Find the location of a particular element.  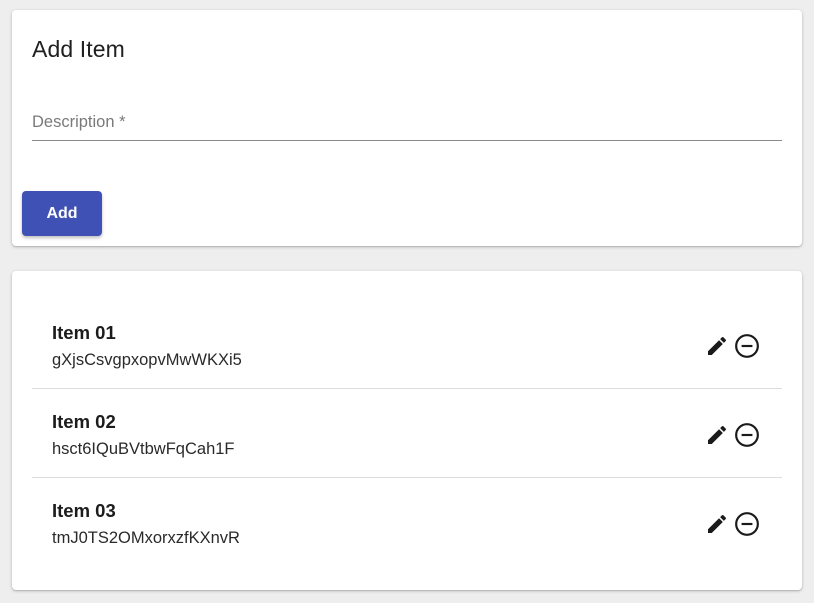

item-title: Item 02 is located at coordinates (84, 421).